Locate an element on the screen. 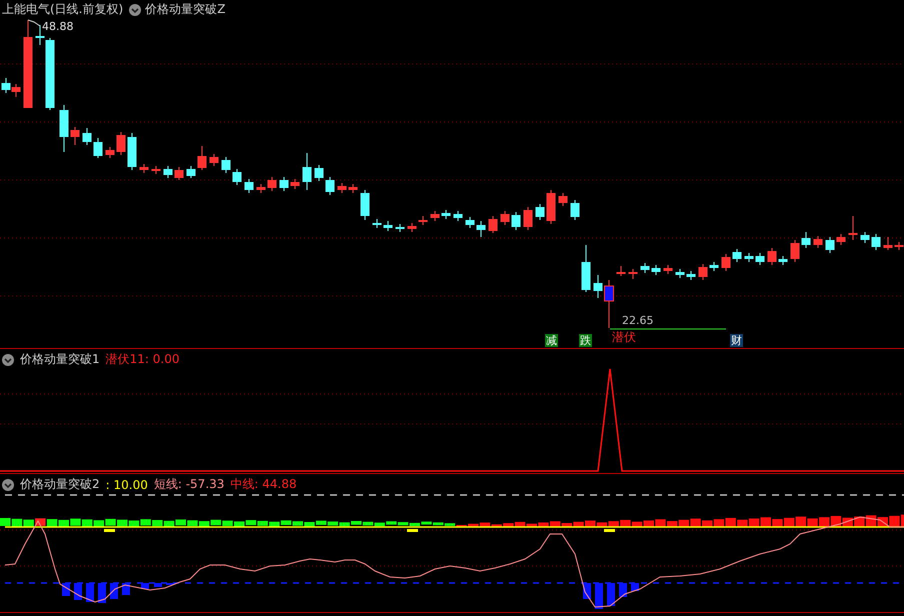  indicator-name: 价格动量突破1 is located at coordinates (60, 359).